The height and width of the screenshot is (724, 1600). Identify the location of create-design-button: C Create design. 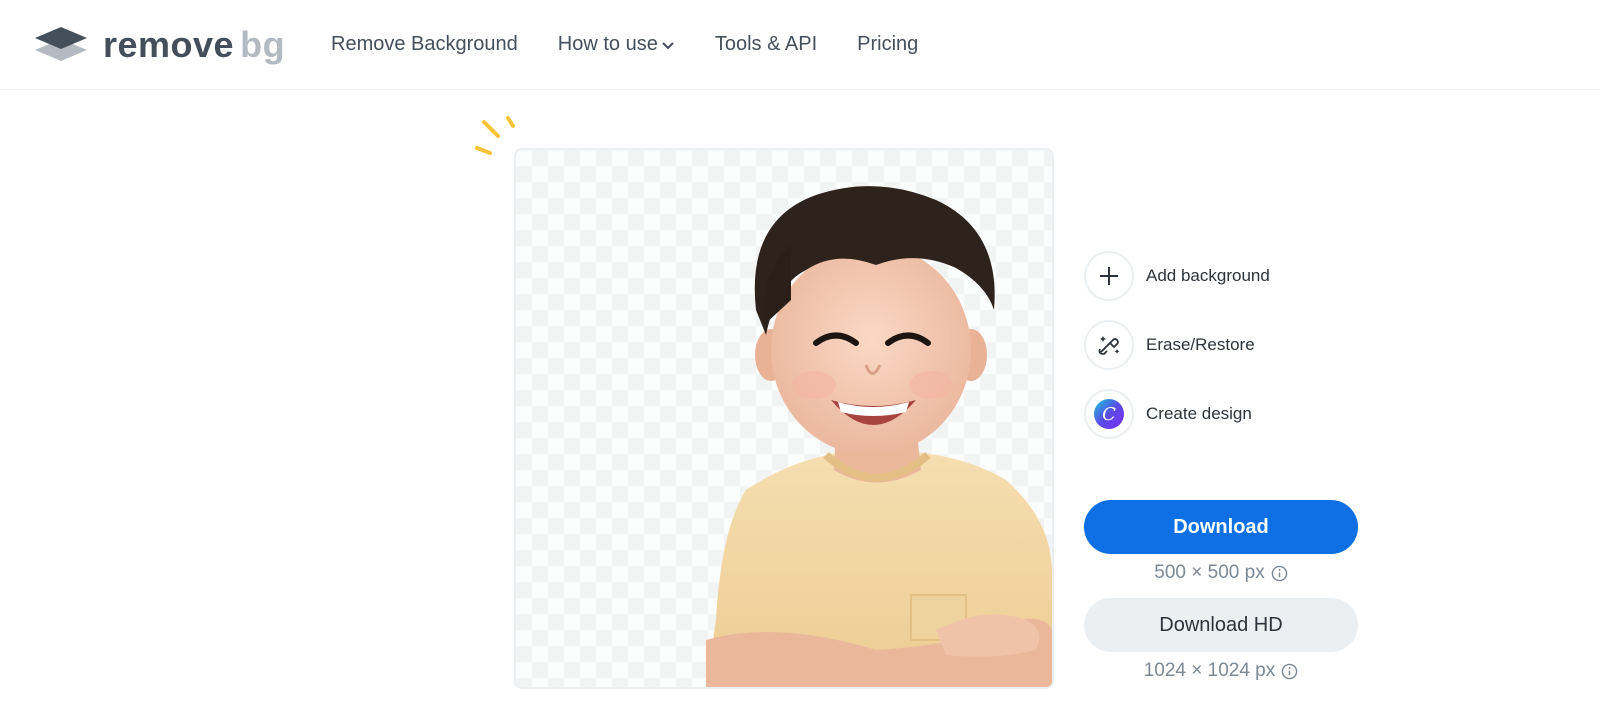
(1168, 414).